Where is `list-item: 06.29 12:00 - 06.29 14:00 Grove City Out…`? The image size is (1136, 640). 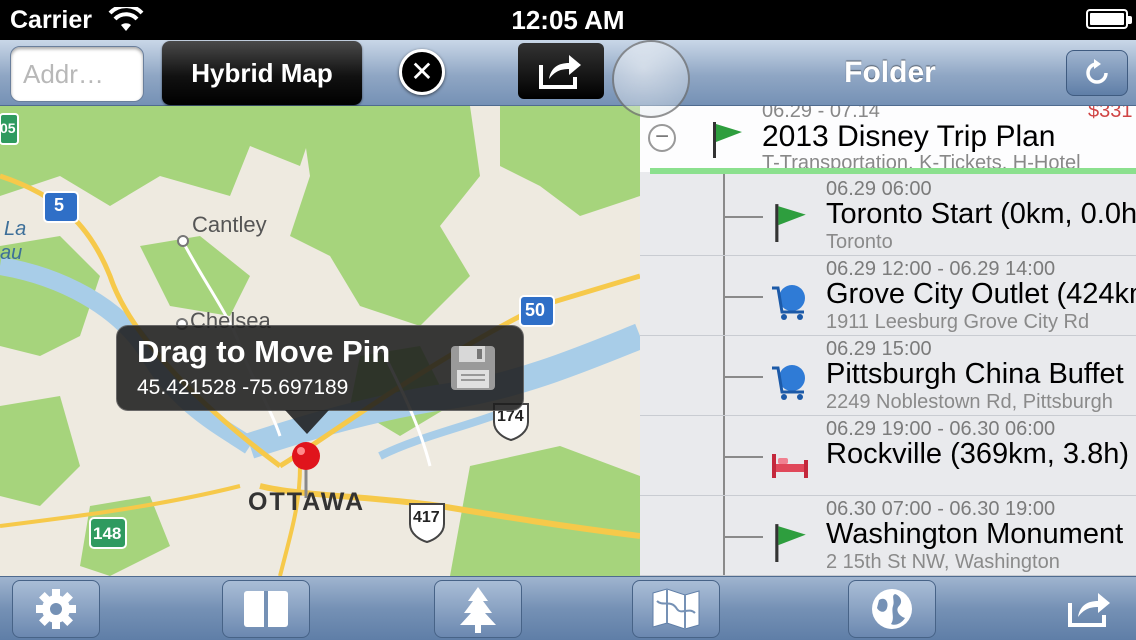 list-item: 06.29 12:00 - 06.29 14:00 Grove City Out… is located at coordinates (888, 296).